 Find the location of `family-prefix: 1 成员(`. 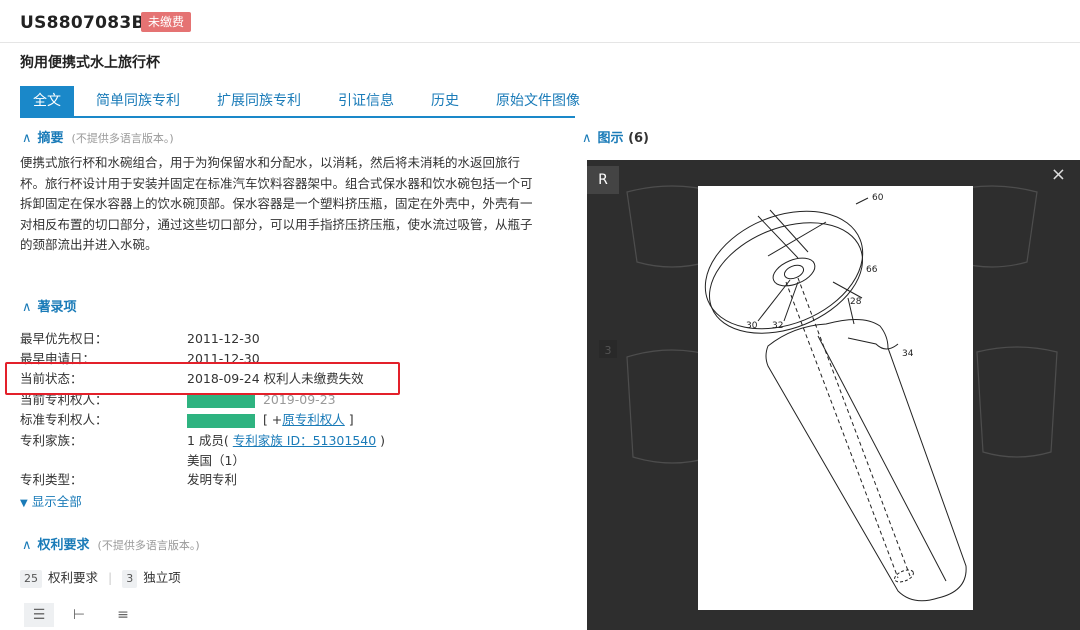

family-prefix: 1 成员( is located at coordinates (210, 440).